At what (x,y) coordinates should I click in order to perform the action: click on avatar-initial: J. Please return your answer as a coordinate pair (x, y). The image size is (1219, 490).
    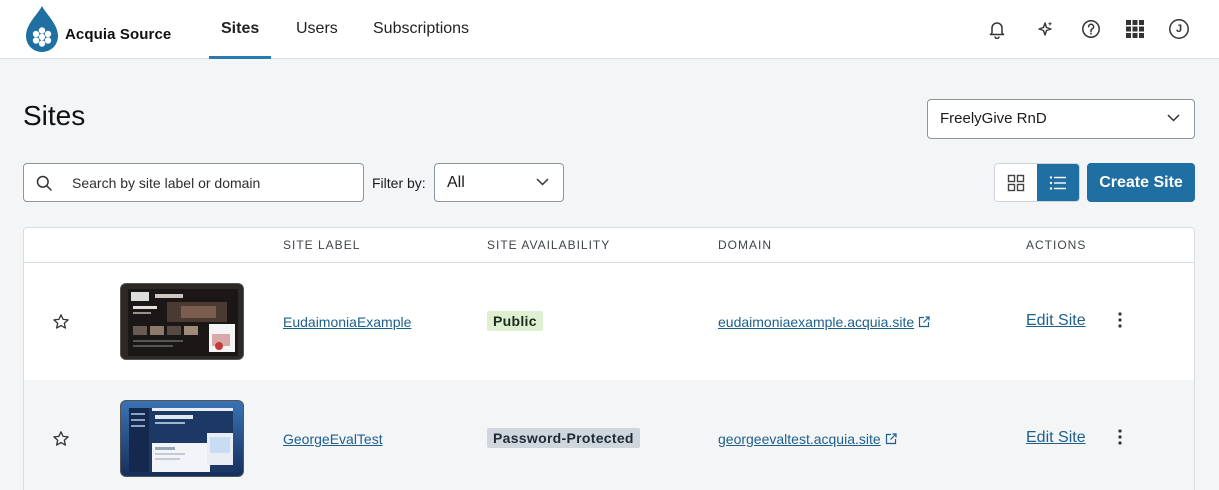
    Looking at the image, I should click on (1179, 29).